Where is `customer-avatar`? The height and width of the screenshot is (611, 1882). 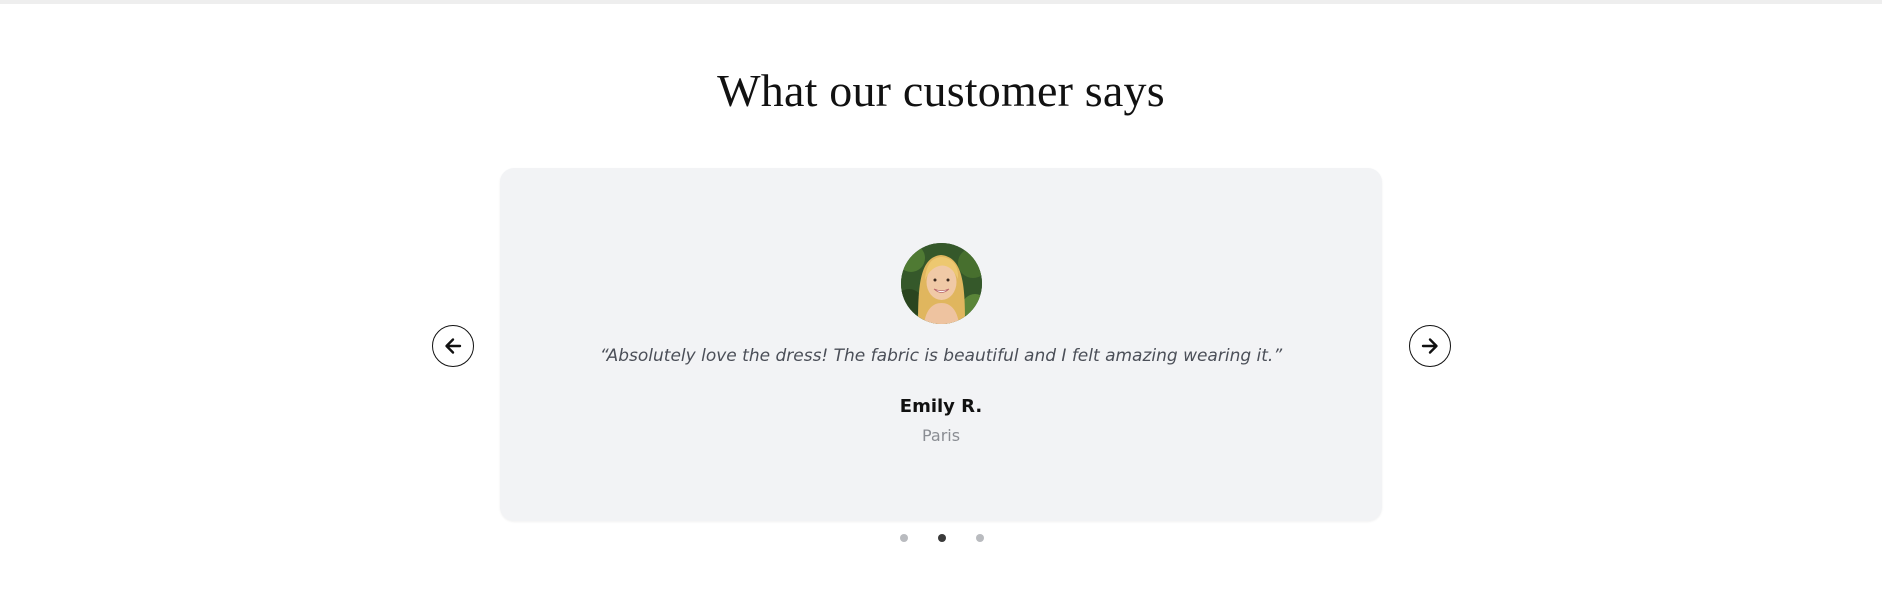
customer-avatar is located at coordinates (941, 283).